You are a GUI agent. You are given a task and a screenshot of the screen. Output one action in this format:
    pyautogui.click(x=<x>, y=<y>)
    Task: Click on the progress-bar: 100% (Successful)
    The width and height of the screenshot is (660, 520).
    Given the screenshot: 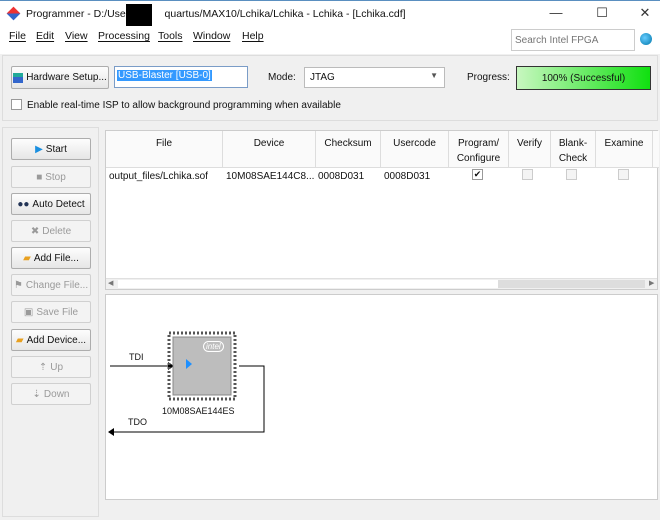 What is the action you would take?
    pyautogui.click(x=583, y=78)
    